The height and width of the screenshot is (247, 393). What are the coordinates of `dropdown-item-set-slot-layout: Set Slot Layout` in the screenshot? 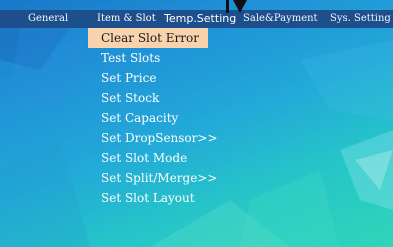 It's located at (153, 198).